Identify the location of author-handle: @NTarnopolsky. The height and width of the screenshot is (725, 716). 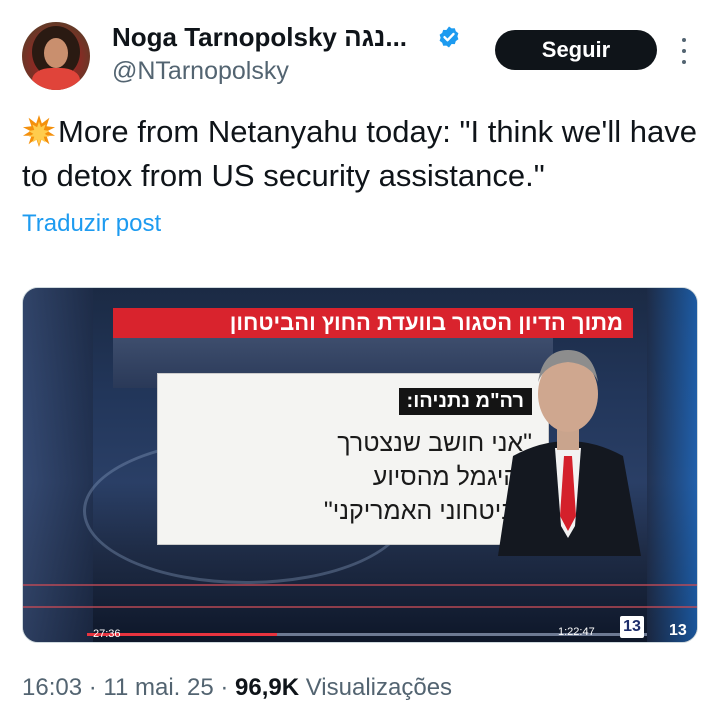
(200, 71).